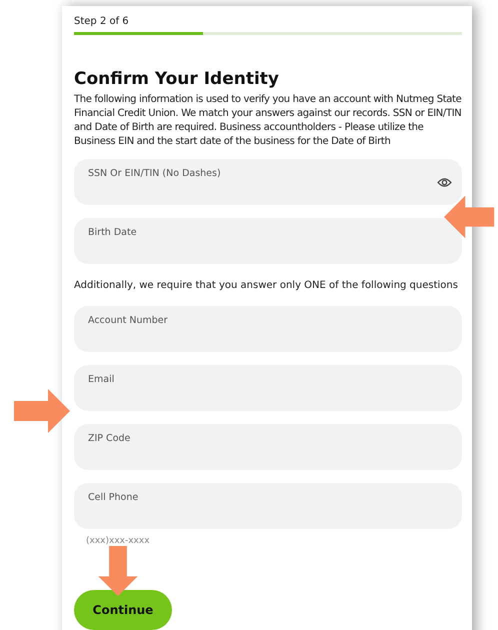 The width and height of the screenshot is (498, 630). I want to click on text-field: Birth Date, so click(268, 241).